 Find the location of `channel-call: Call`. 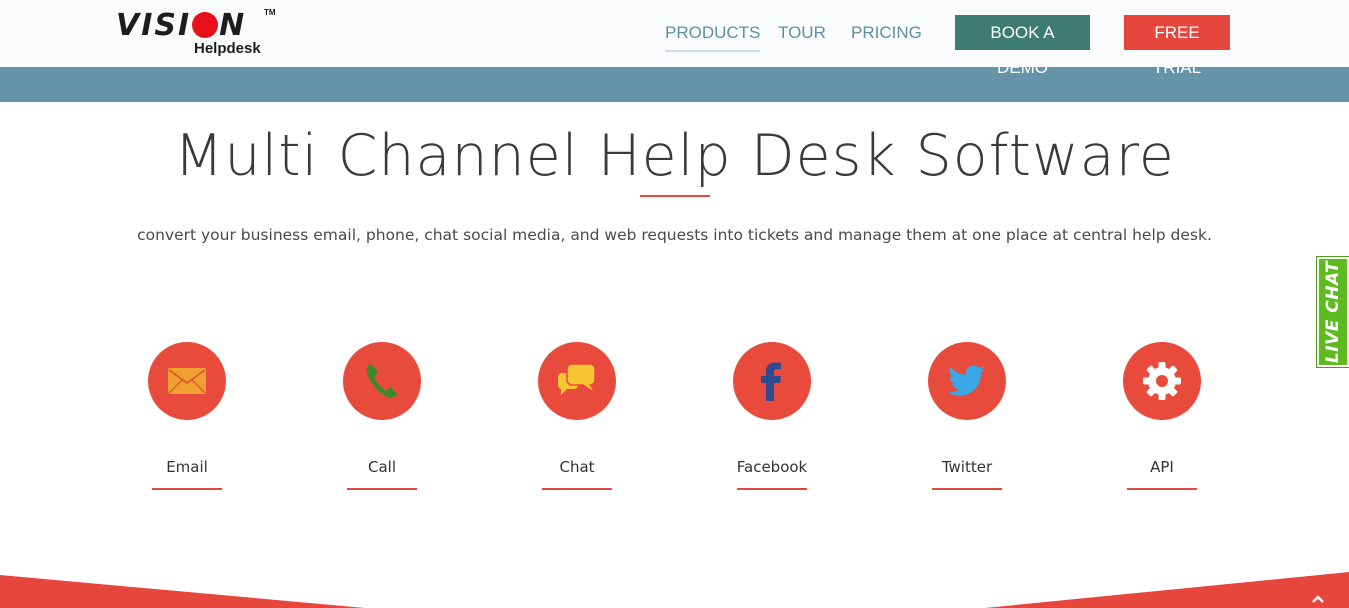

channel-call: Call is located at coordinates (382, 417).